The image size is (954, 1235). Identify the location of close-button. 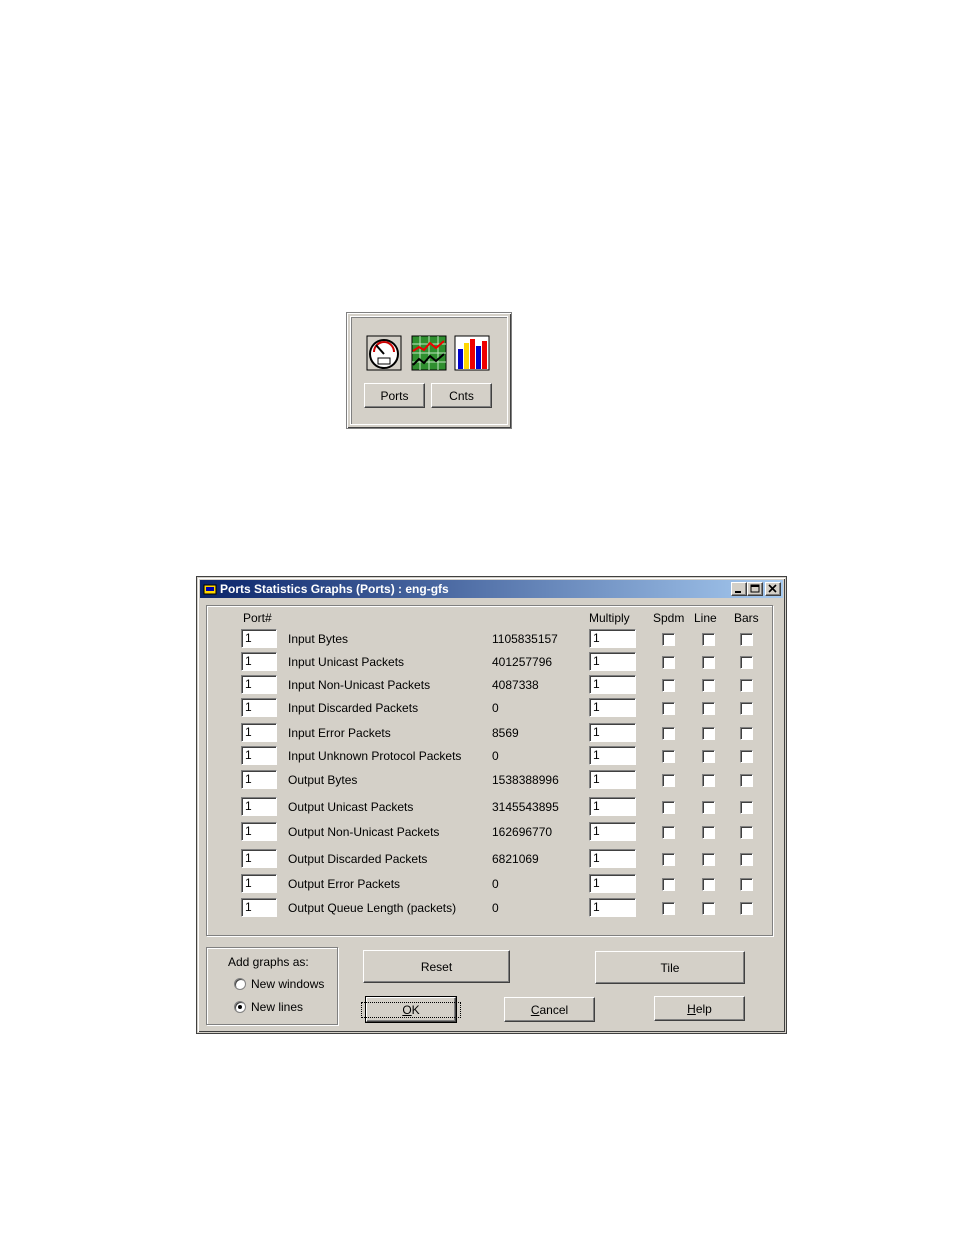
(773, 589).